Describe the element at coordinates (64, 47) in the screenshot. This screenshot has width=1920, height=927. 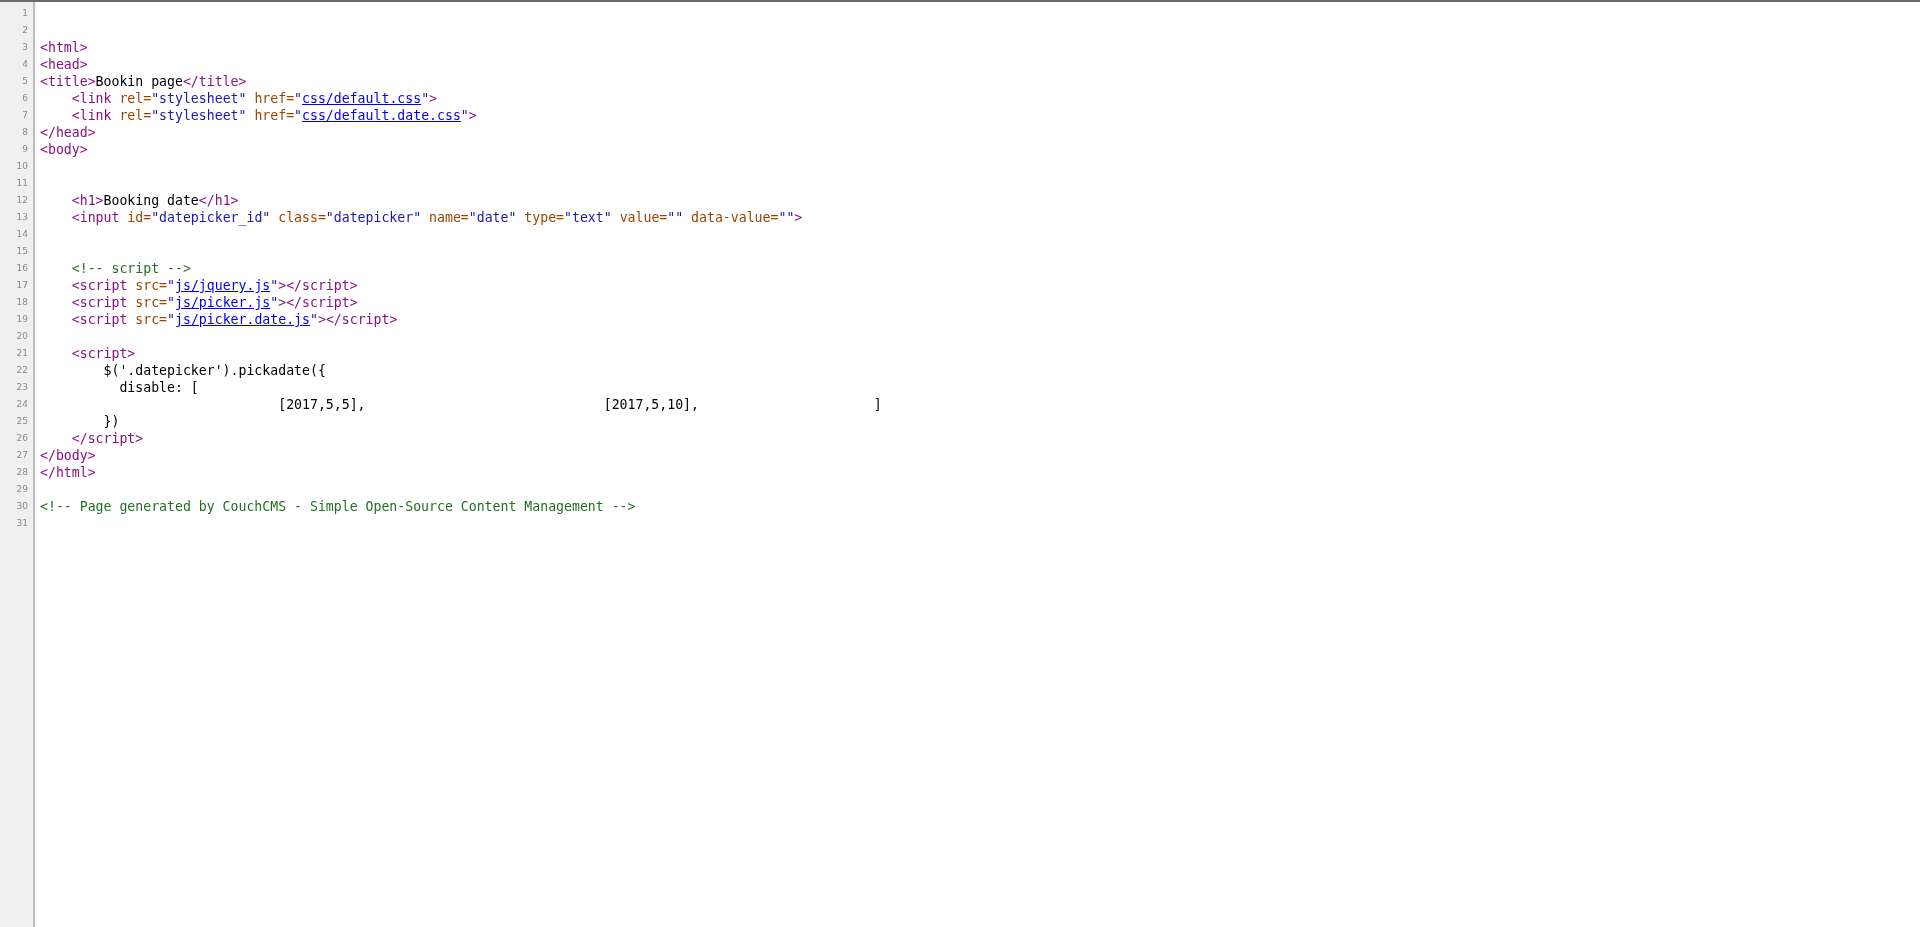
I see `code-line: <html>` at that location.